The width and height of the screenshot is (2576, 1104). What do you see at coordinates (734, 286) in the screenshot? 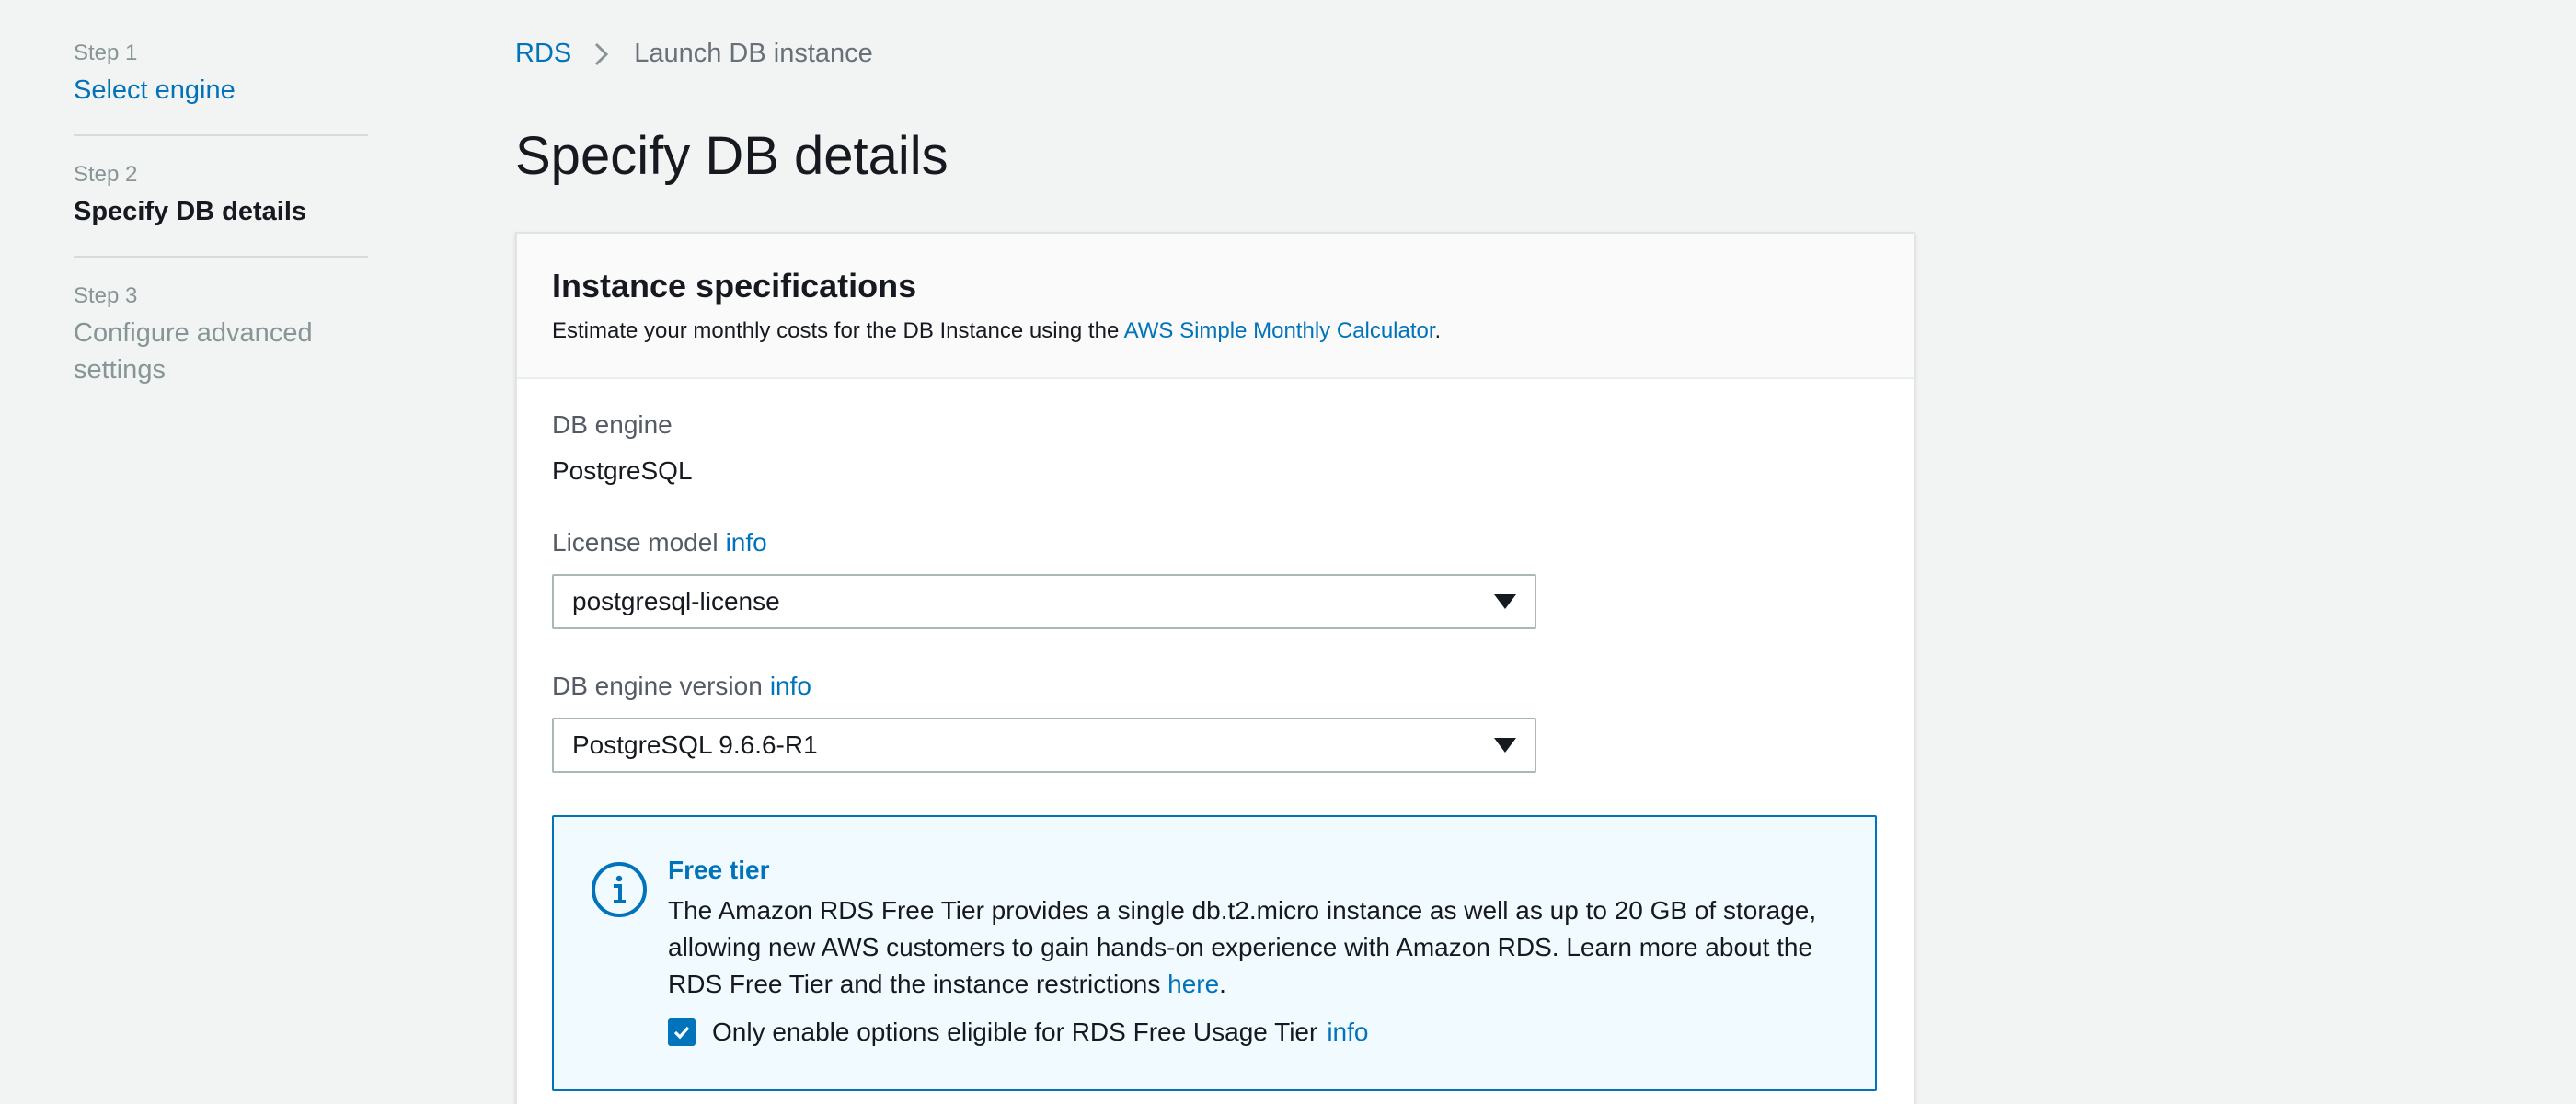
I see `panel-title: Instance specifications` at bounding box center [734, 286].